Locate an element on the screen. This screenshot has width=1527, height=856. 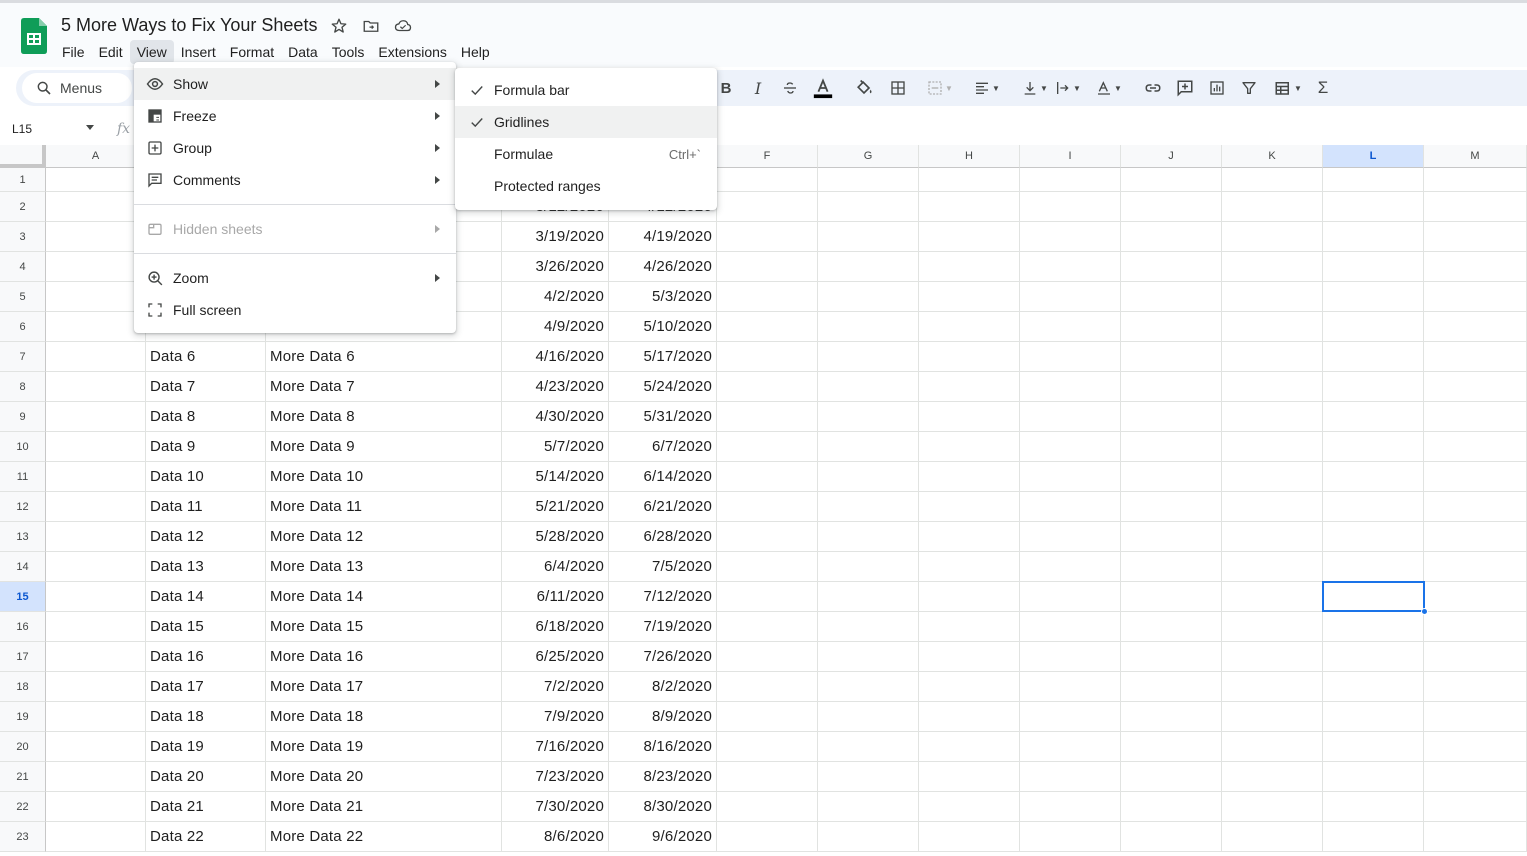
cell-a18 is located at coordinates (96, 687).